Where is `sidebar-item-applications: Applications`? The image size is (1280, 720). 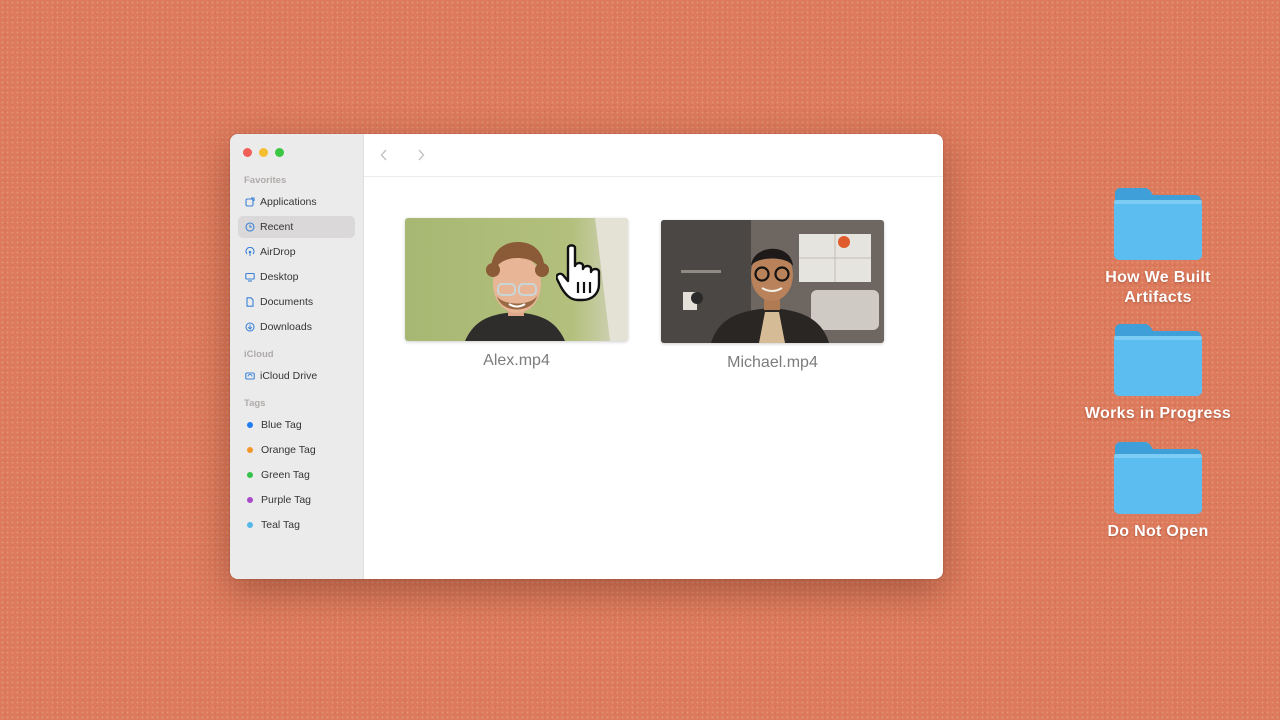 sidebar-item-applications: Applications is located at coordinates (296, 202).